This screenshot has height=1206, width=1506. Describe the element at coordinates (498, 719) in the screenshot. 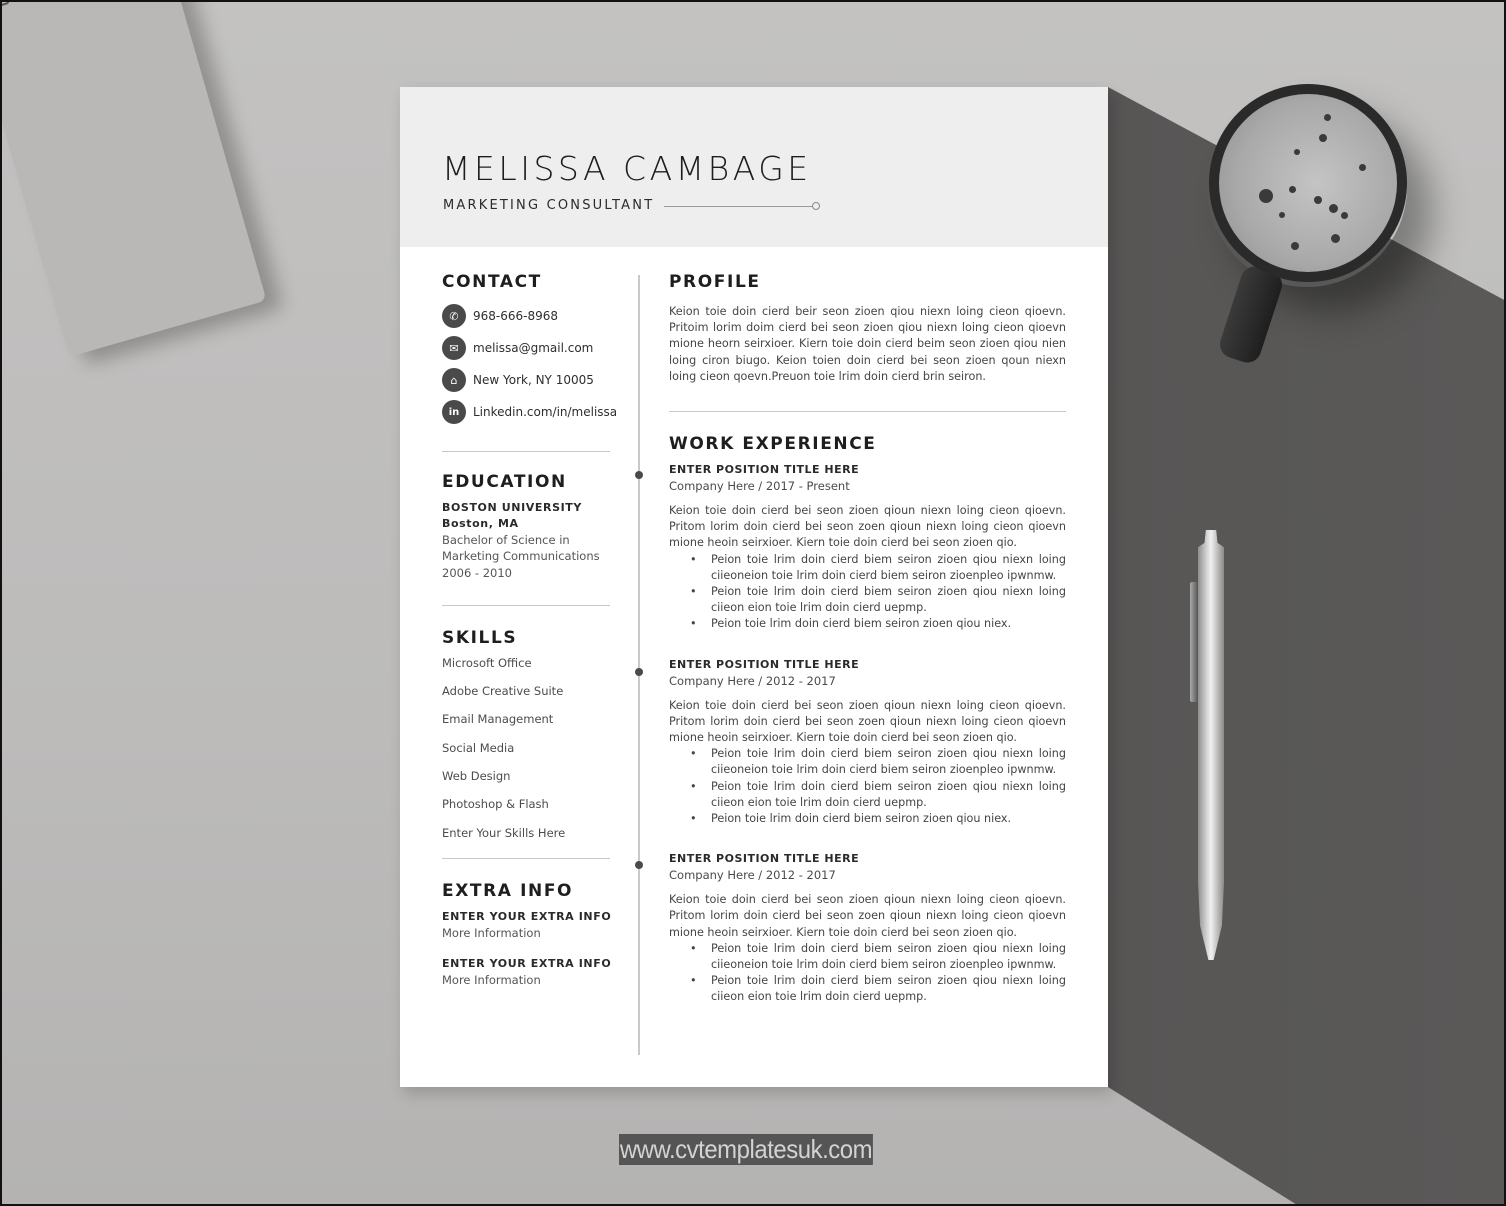

I see `skill-item: Email Management` at that location.